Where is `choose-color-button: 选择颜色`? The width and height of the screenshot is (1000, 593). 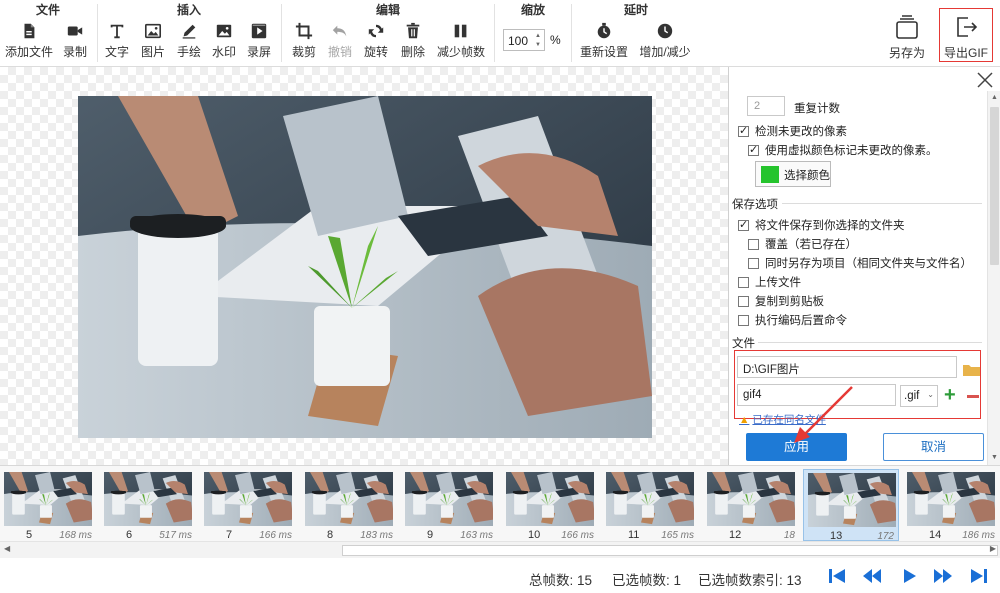 choose-color-button: 选择颜色 is located at coordinates (793, 174).